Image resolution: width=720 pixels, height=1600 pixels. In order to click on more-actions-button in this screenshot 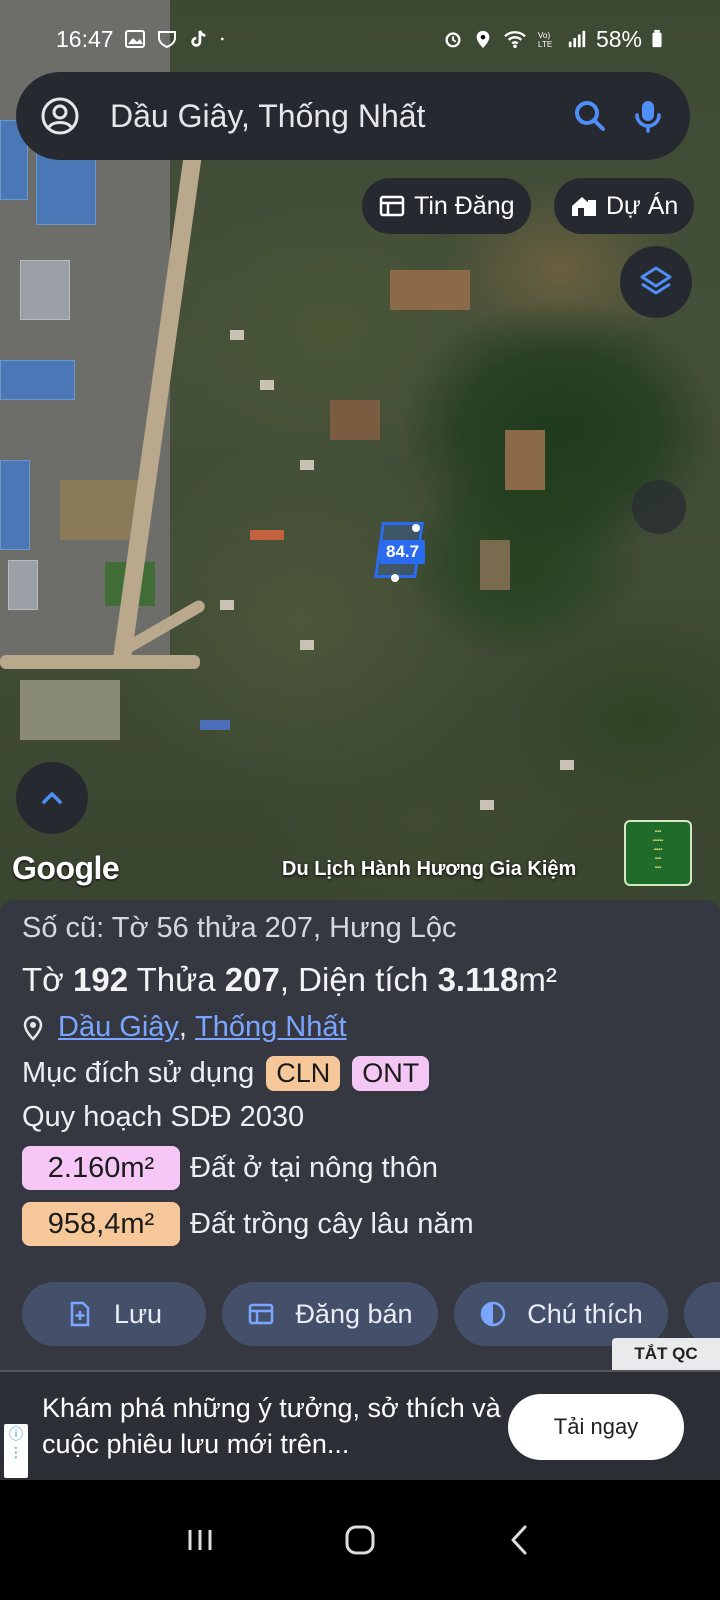, I will do `click(702, 1314)`.